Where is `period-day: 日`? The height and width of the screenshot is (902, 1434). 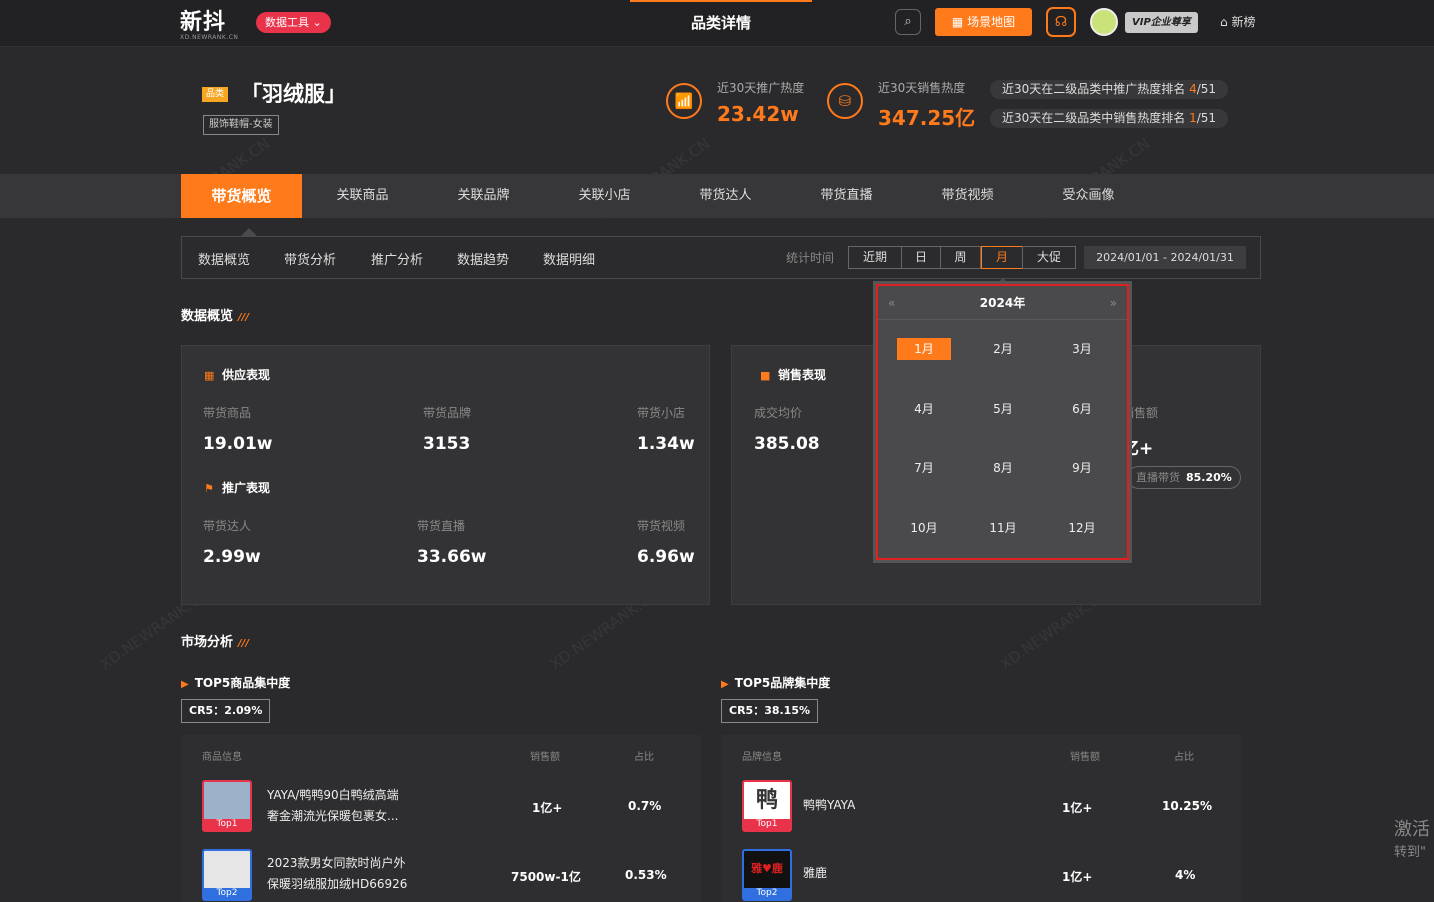
period-day: 日 is located at coordinates (921, 257).